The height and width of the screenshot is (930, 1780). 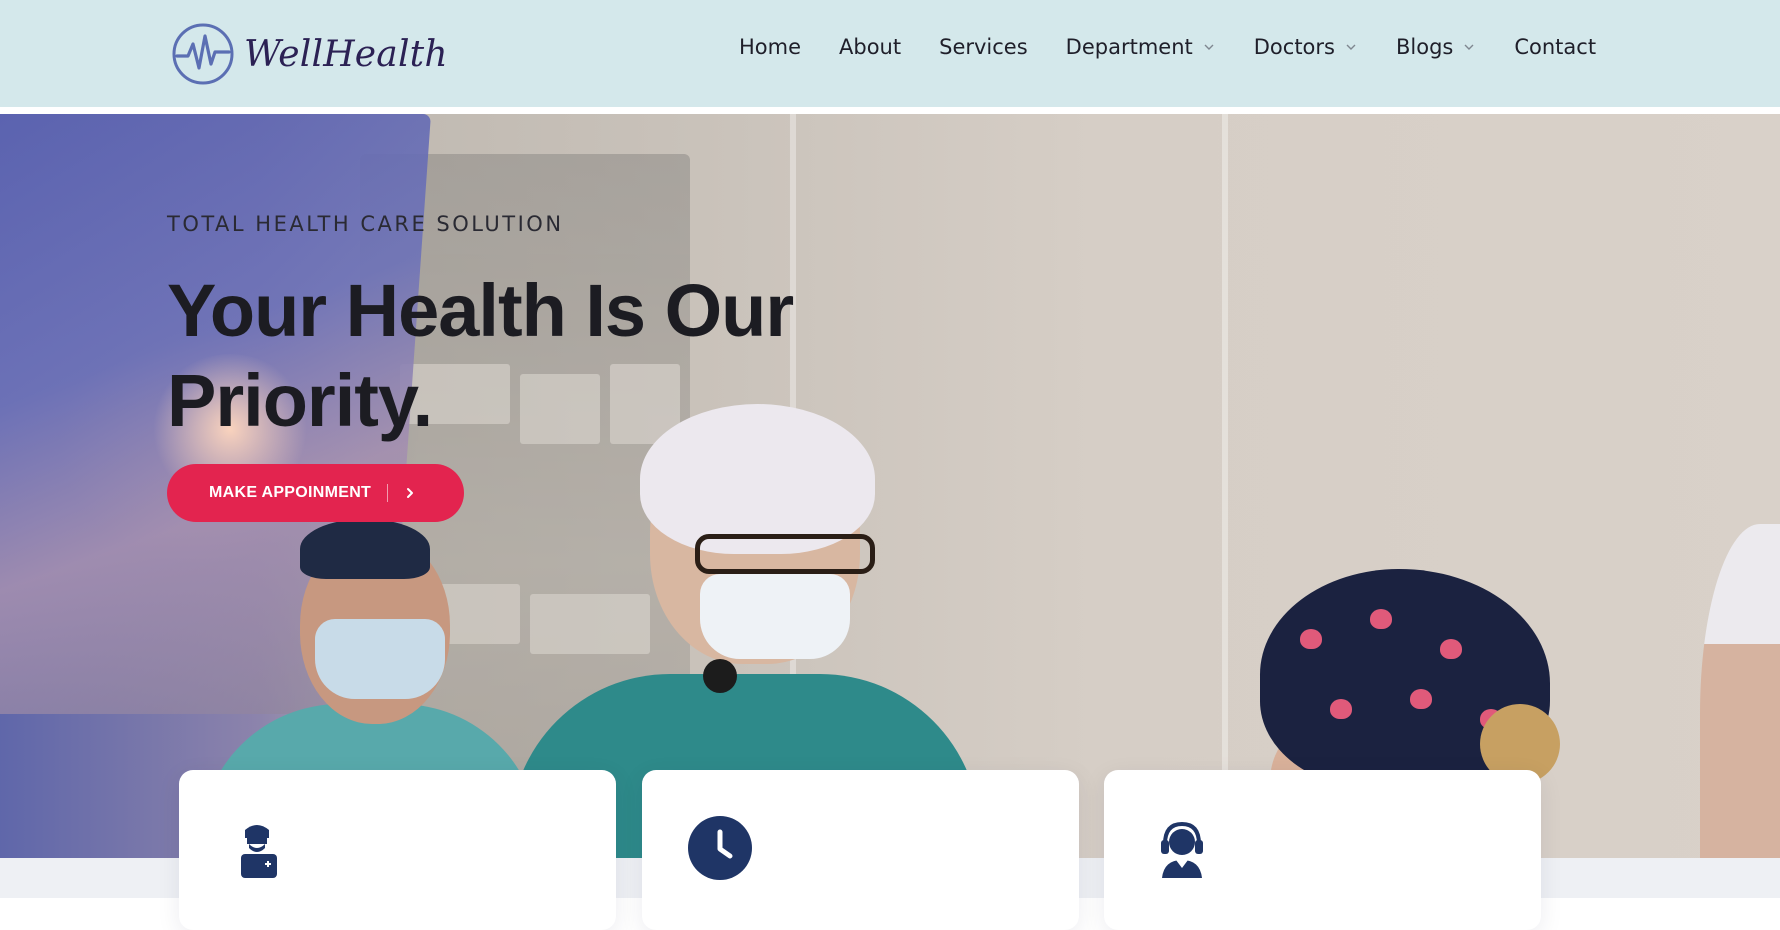 I want to click on nav-item-label: Home, so click(x=770, y=47).